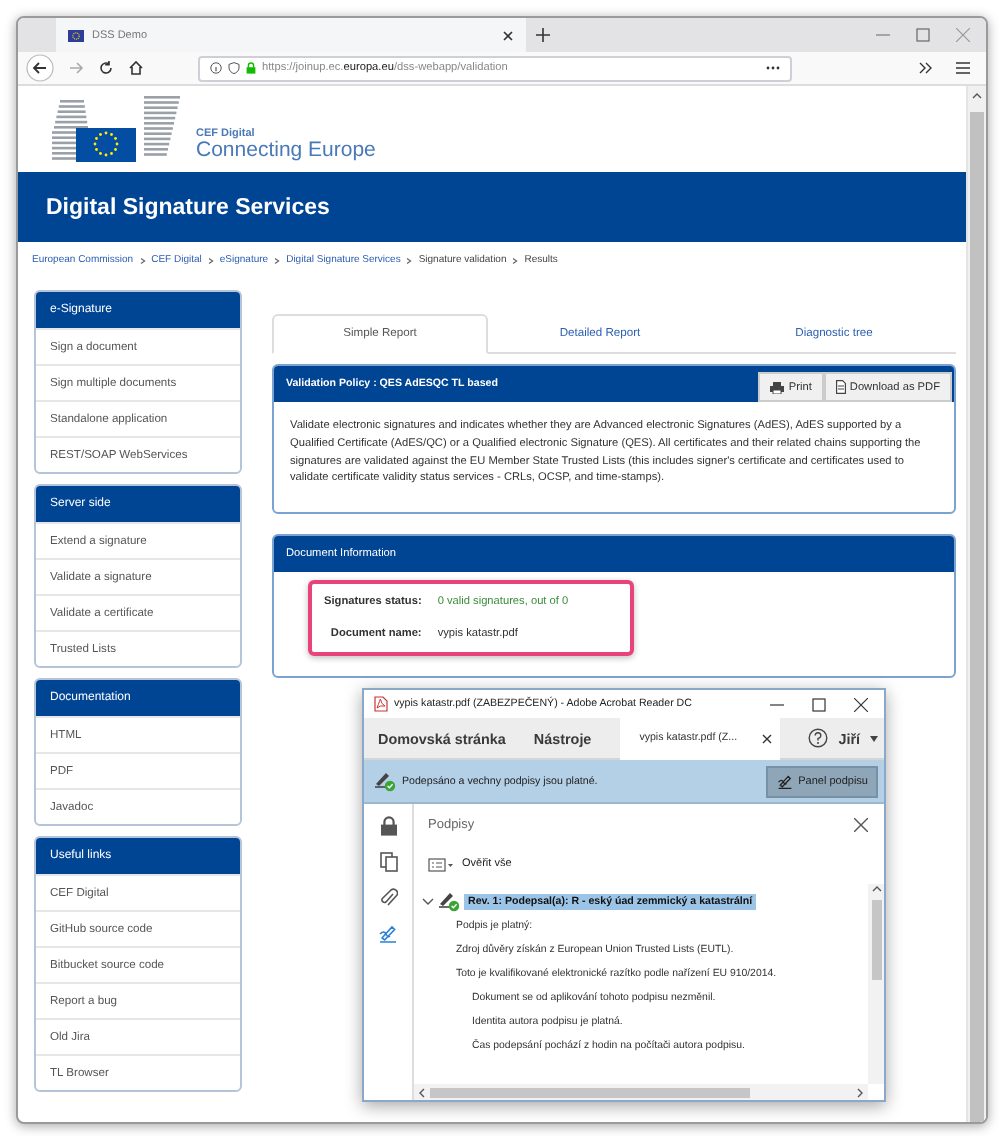 This screenshot has width=1000, height=1136. I want to click on paperclip-icon, so click(388, 898).